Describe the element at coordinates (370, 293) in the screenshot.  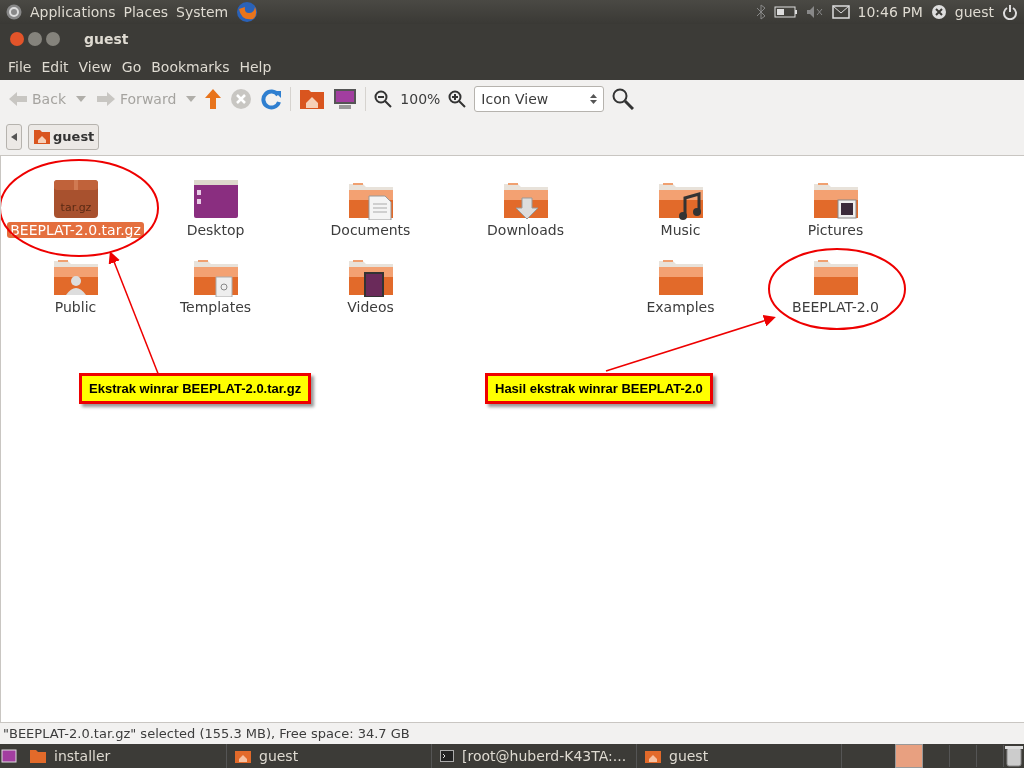
I see `file-item: Videos` at that location.